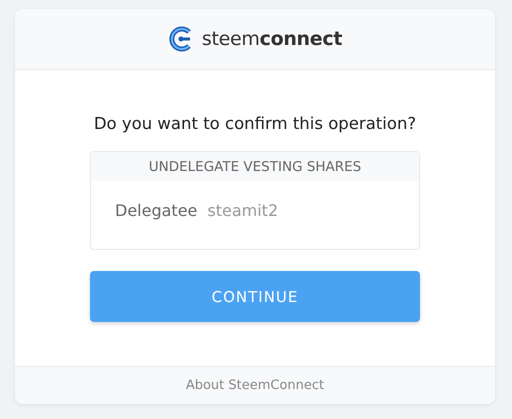  I want to click on operation-title: UNDELEGATE VESTING SHARES, so click(255, 166).